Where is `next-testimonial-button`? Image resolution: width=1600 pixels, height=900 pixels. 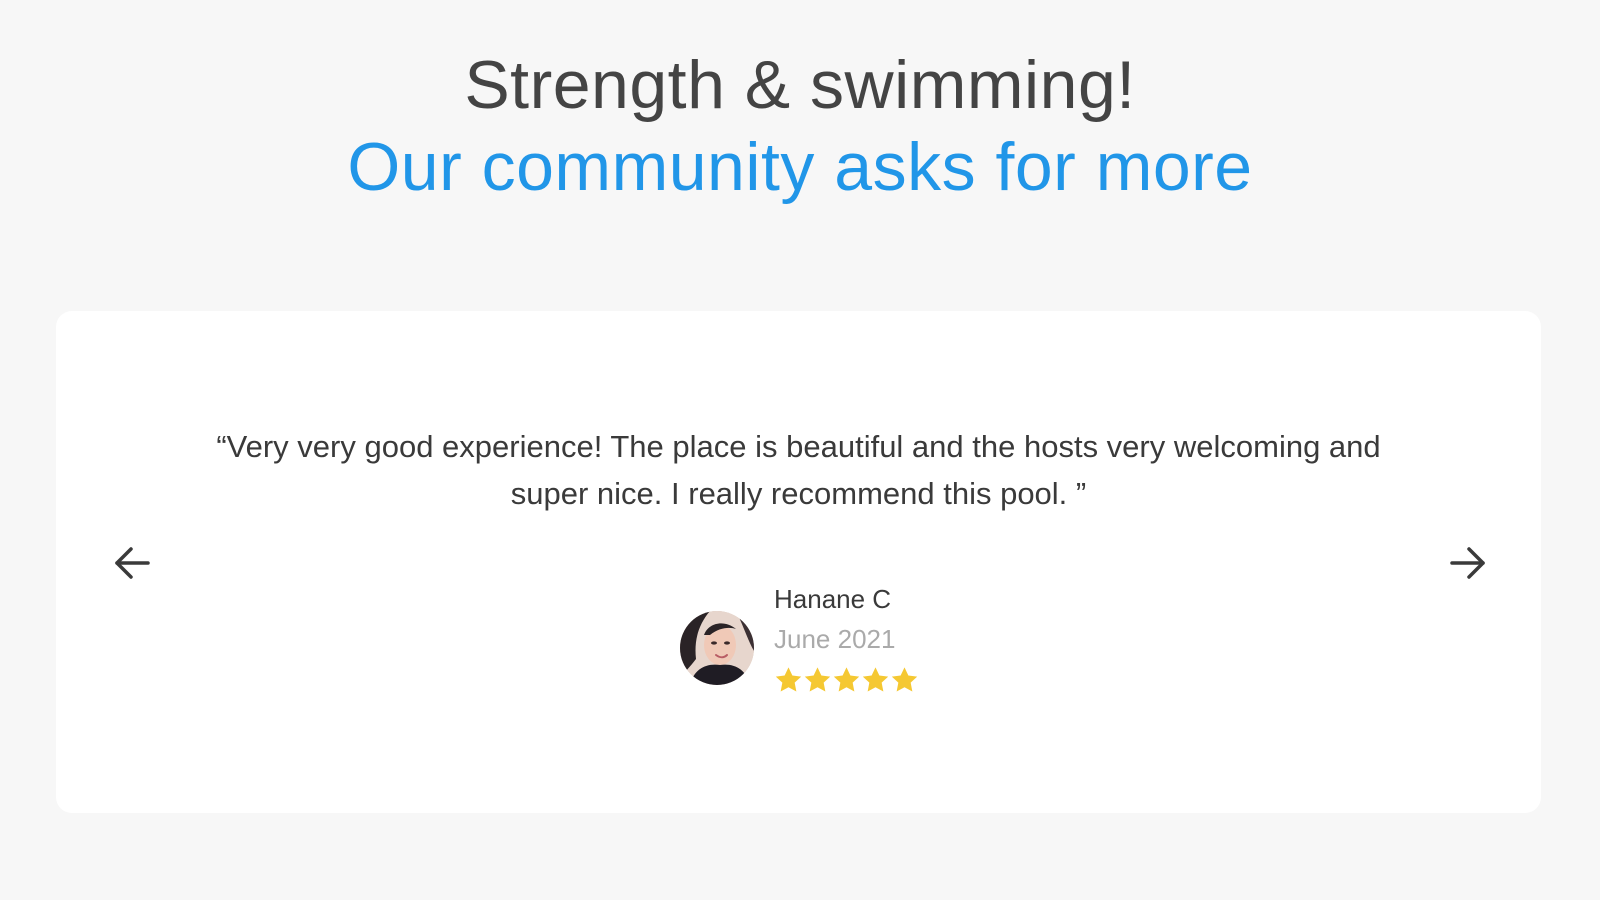 next-testimonial-button is located at coordinates (1468, 563).